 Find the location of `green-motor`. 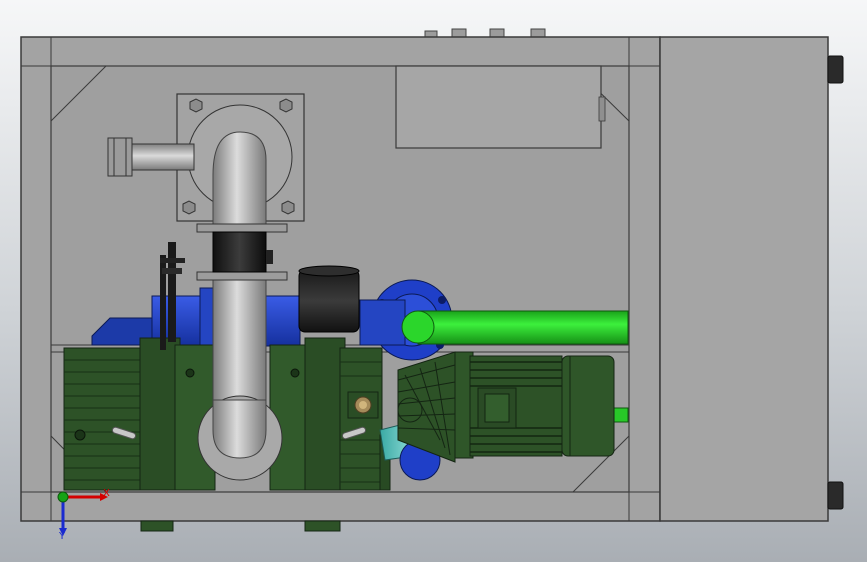

green-motor is located at coordinates (534, 405).